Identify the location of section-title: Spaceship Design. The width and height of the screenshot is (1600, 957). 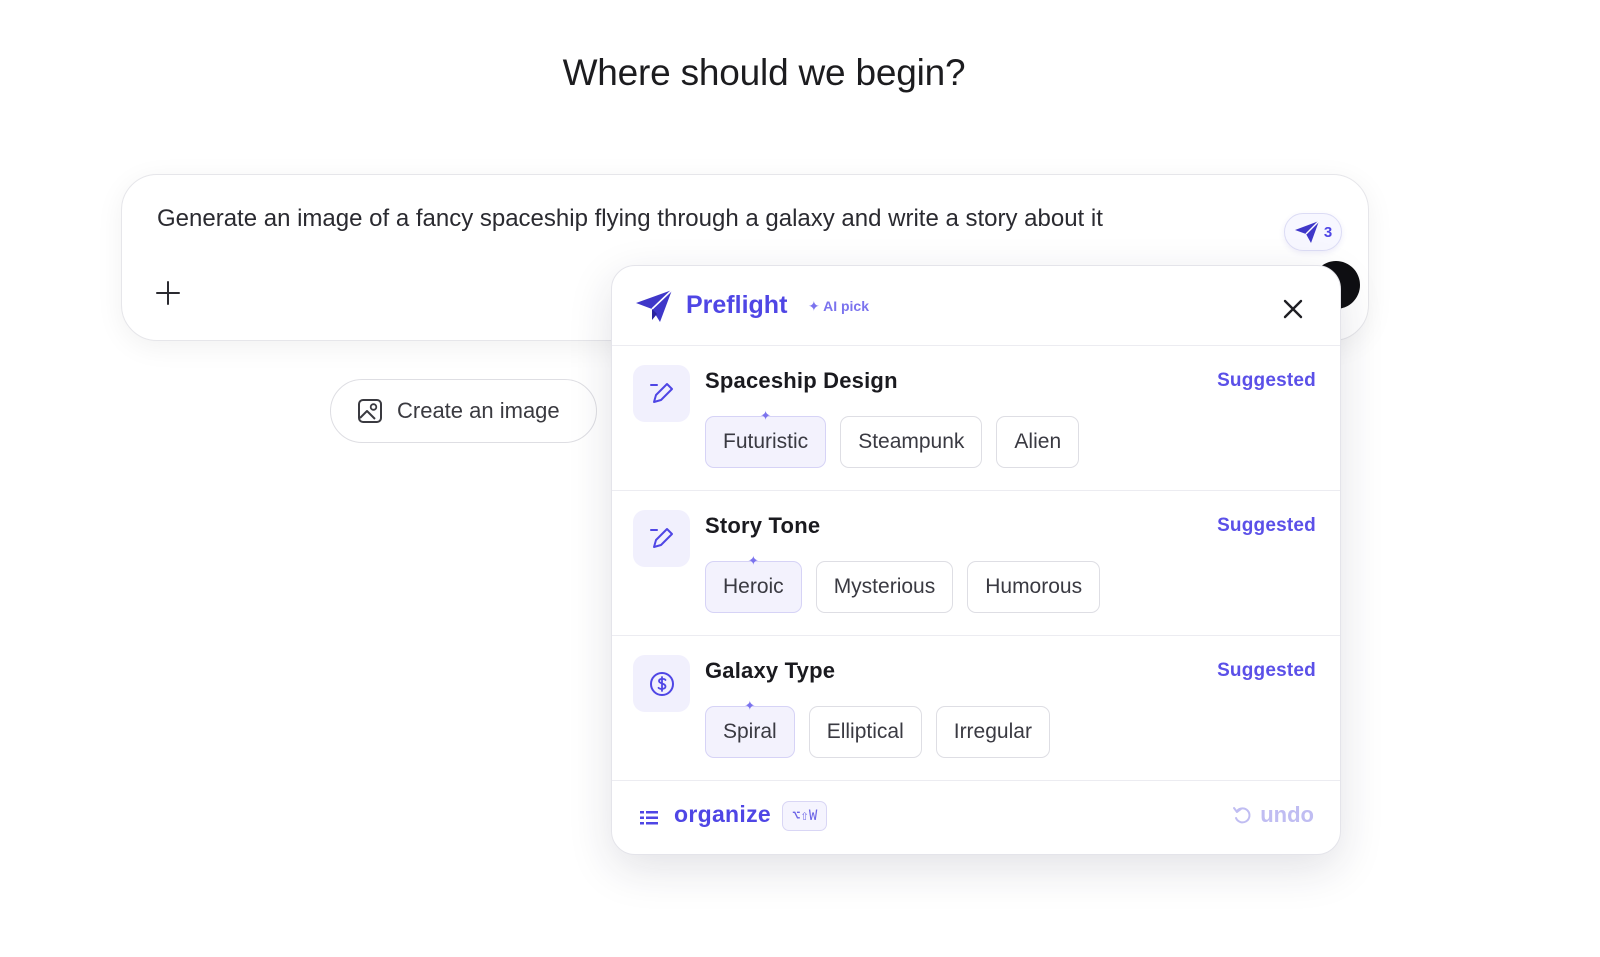
(801, 380).